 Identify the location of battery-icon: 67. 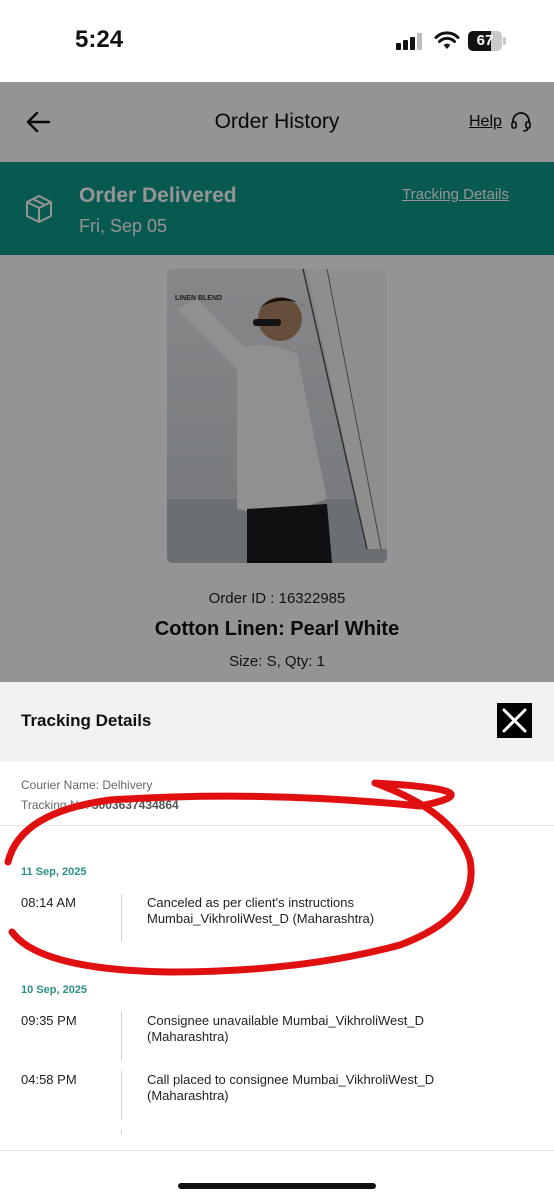
(487, 41).